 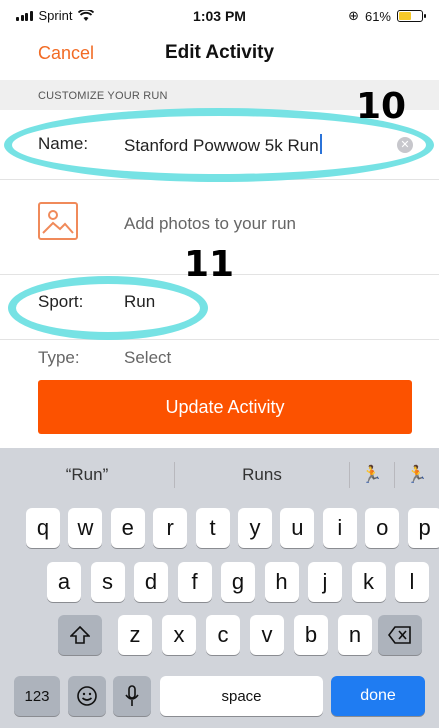 What do you see at coordinates (85, 528) in the screenshot?
I see `key-w: w` at bounding box center [85, 528].